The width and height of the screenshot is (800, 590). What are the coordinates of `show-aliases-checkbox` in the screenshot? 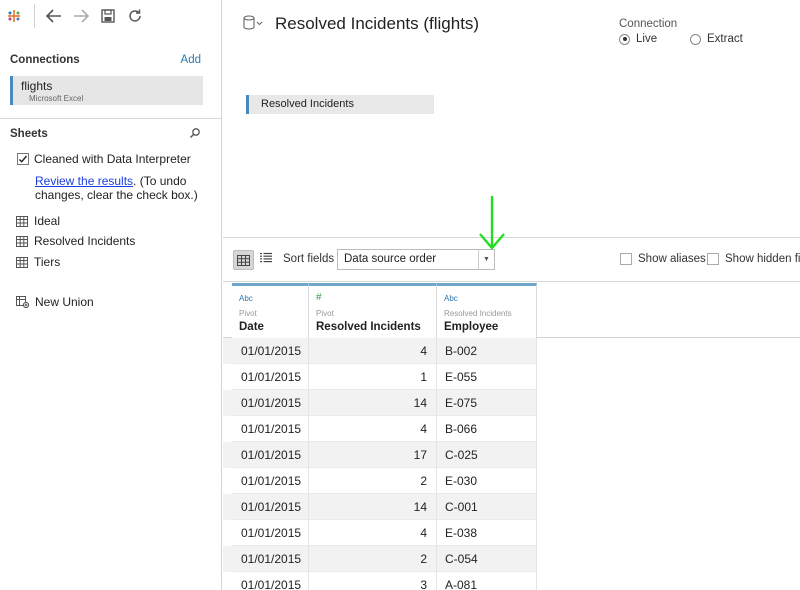 It's located at (626, 259).